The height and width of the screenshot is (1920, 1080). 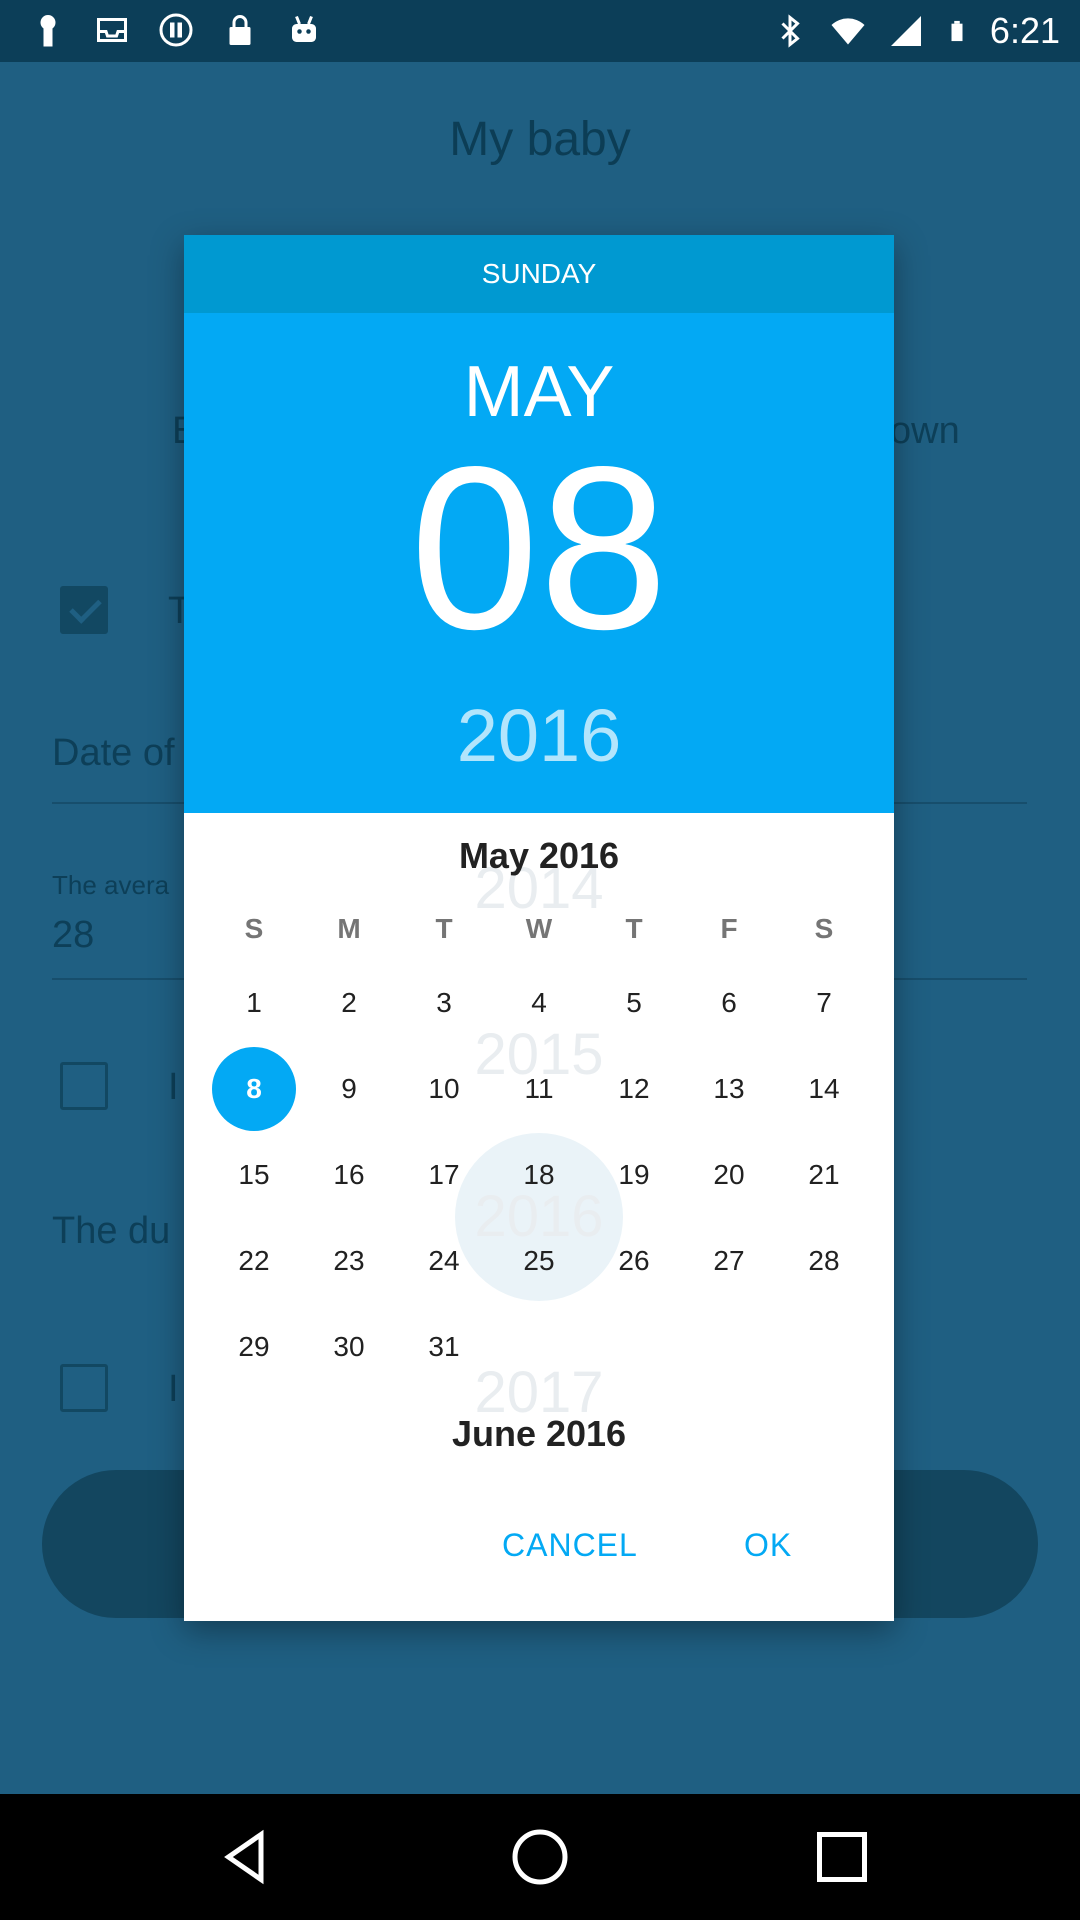 I want to click on notification-icons, so click(x=176, y=30).